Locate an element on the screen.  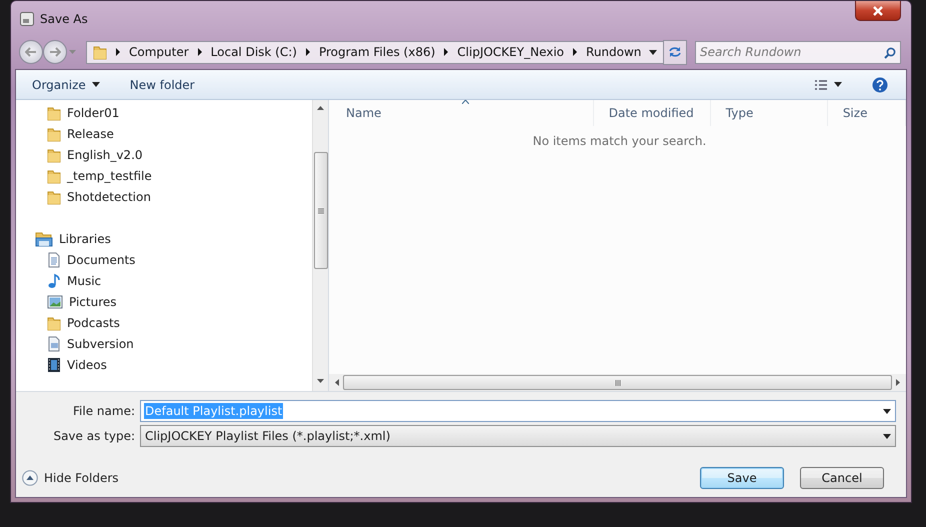
history-button is located at coordinates (72, 52).